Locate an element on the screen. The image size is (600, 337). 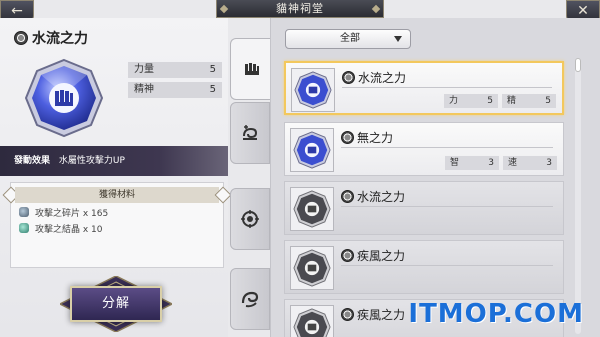
tab-swirl-plus is located at coordinates (250, 133).